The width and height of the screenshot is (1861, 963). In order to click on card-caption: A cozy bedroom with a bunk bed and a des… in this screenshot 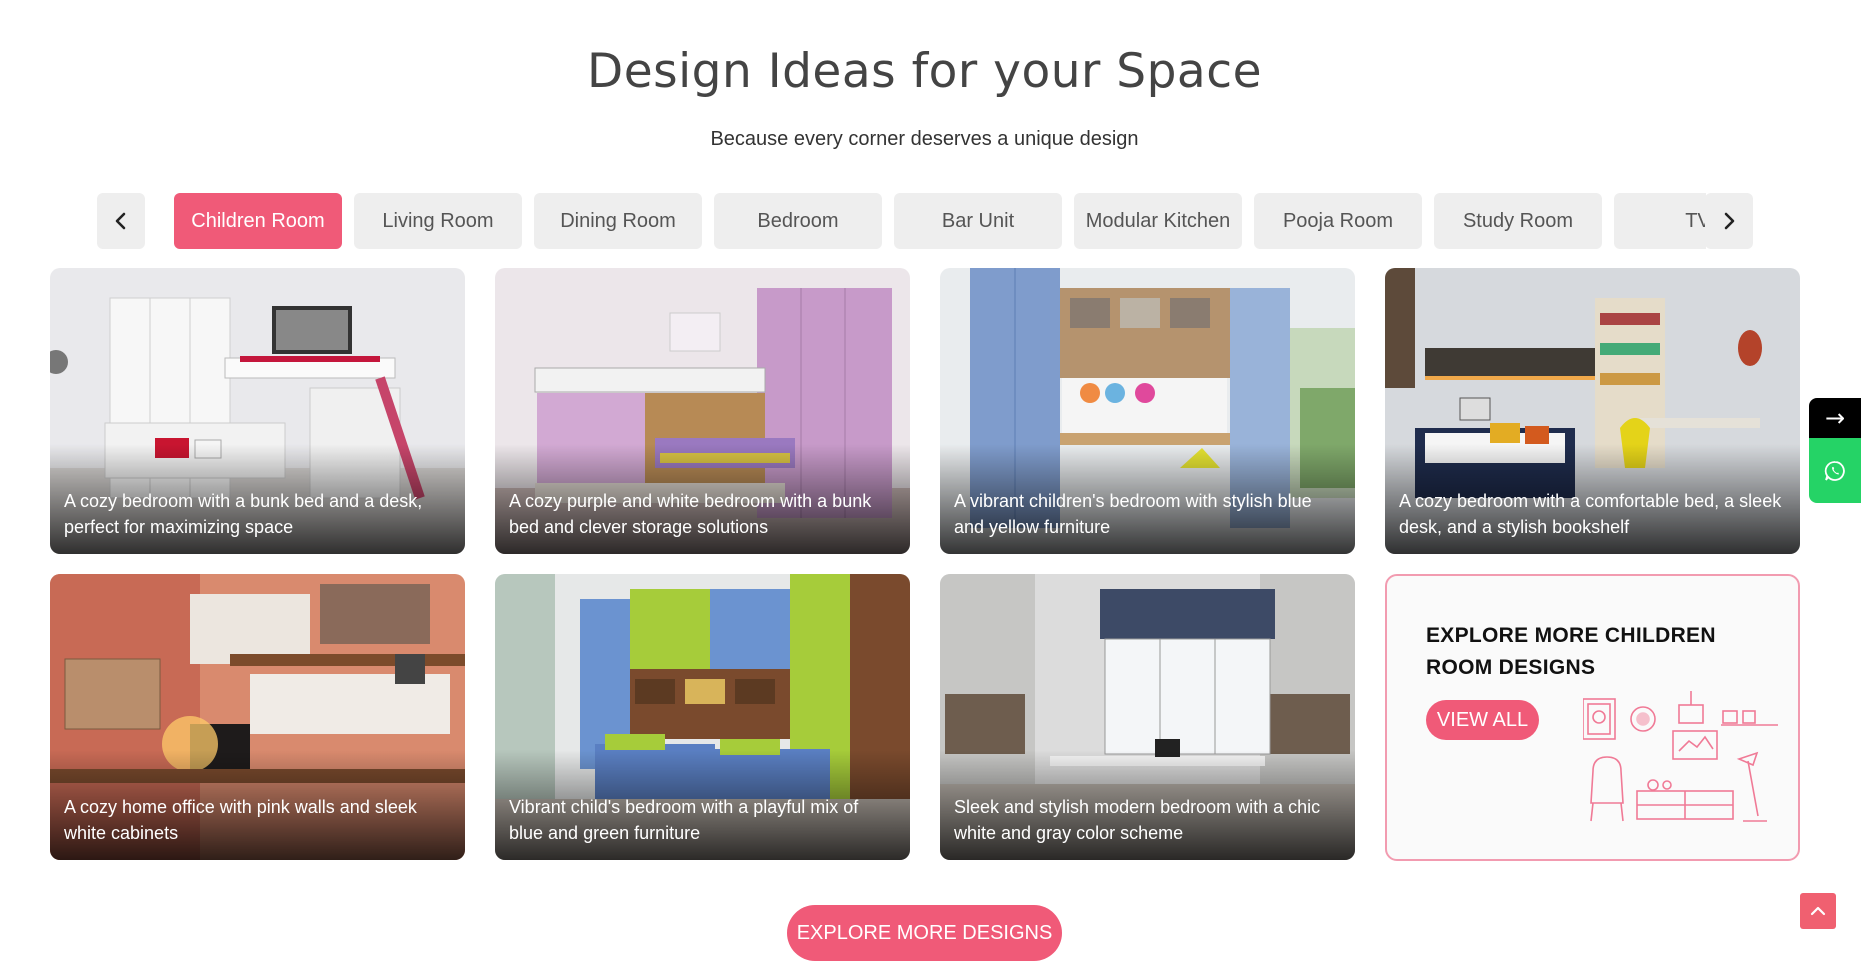, I will do `click(243, 514)`.